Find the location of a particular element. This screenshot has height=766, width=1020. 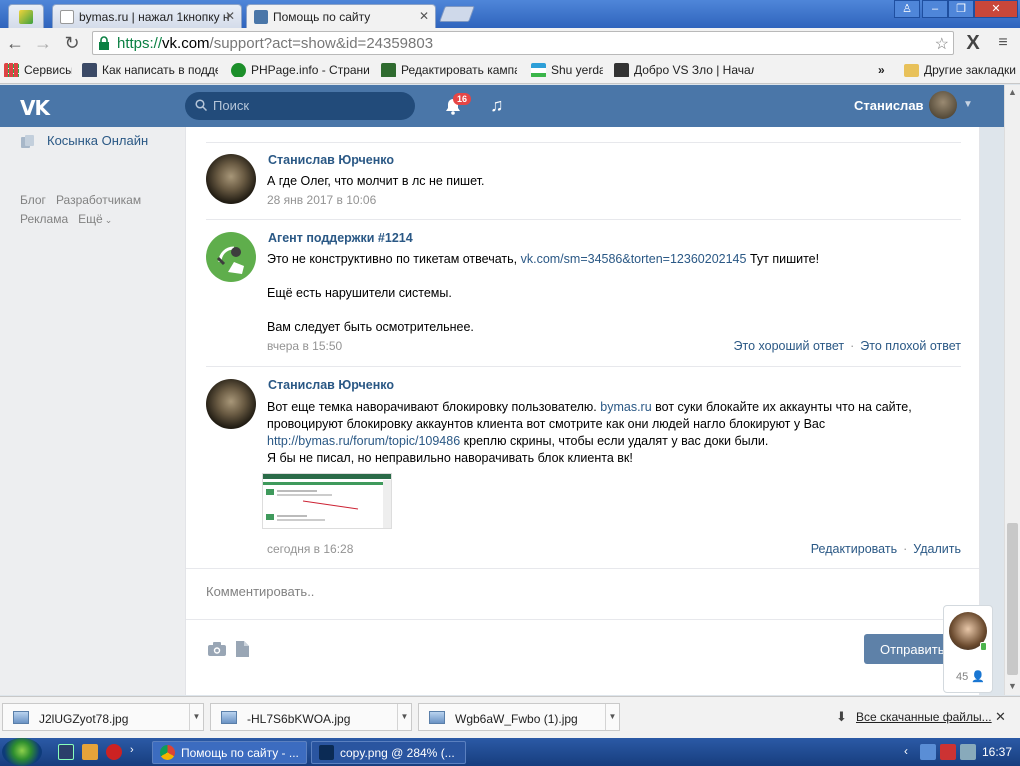

new-tab-button is located at coordinates (457, 14).